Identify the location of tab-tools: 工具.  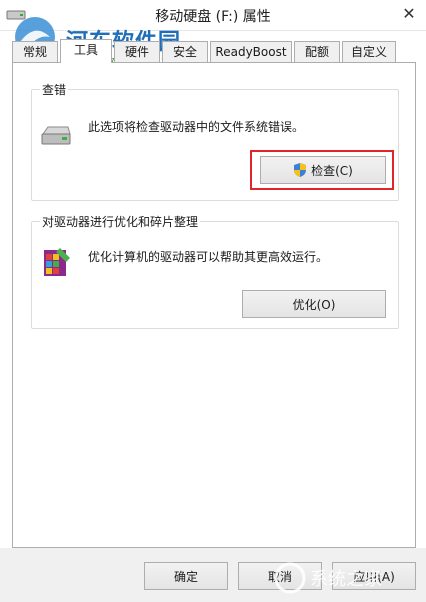
(86, 51).